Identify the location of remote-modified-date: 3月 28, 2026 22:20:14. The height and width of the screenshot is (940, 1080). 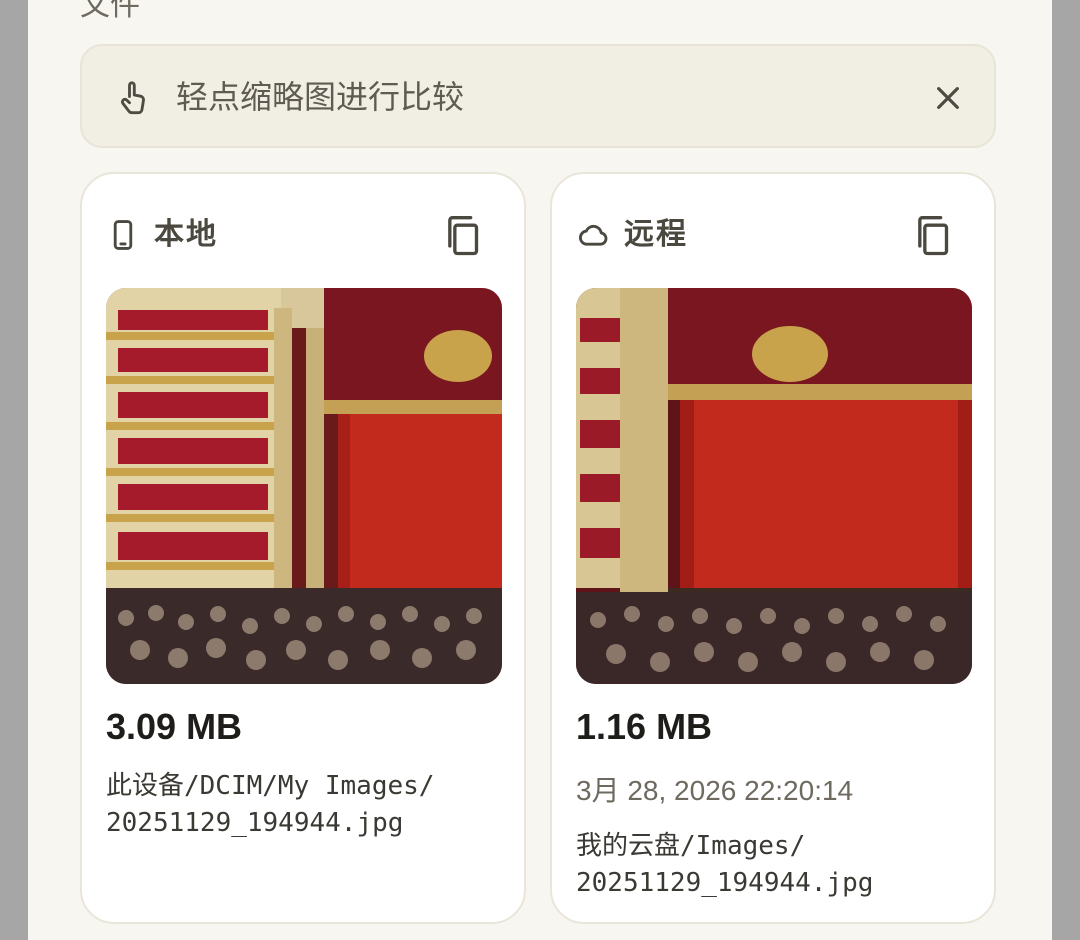
(715, 790).